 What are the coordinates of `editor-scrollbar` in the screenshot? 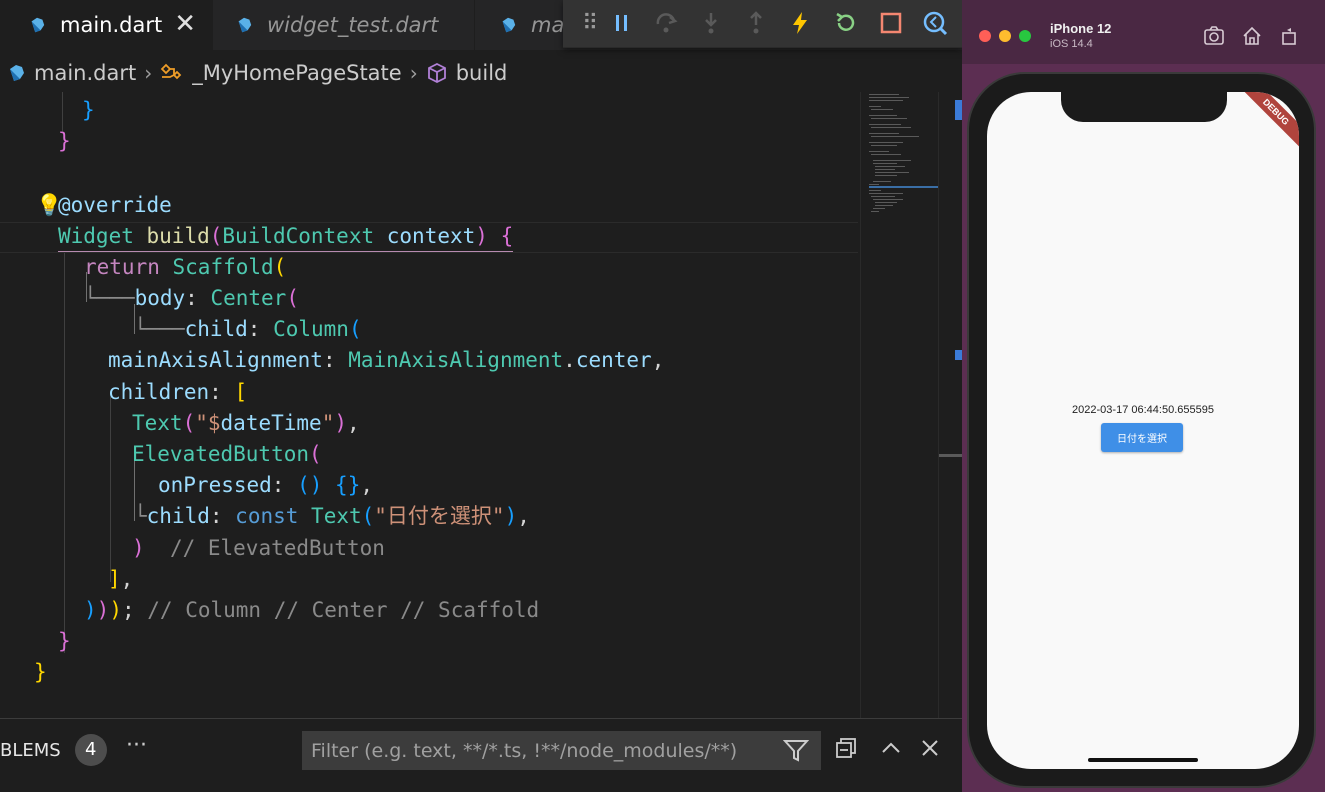 It's located at (950, 405).